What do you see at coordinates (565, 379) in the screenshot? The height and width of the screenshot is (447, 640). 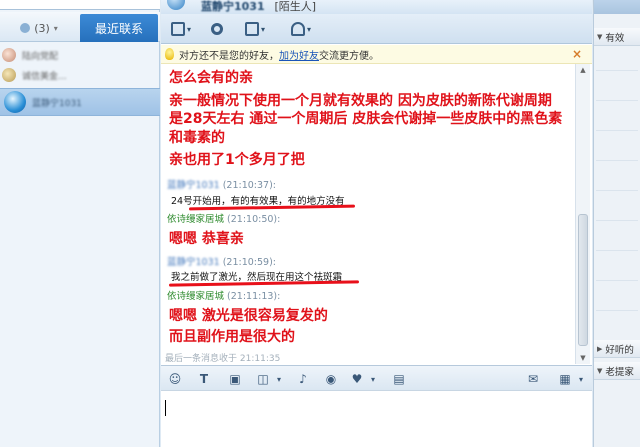 I see `history-icon: ▦` at bounding box center [565, 379].